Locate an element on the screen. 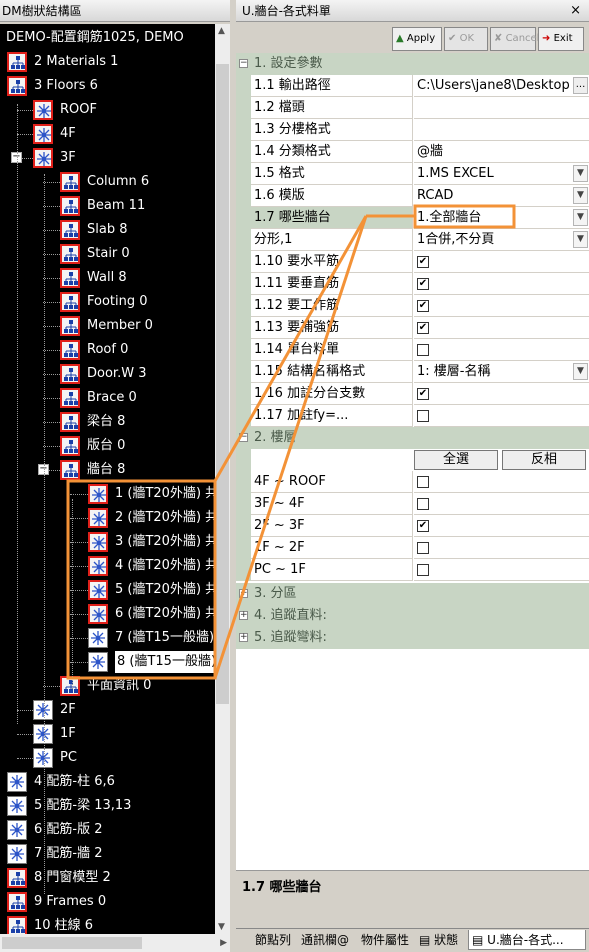 The image size is (589, 952). bottom-tab: ▤ 狀態 is located at coordinates (437, 940).